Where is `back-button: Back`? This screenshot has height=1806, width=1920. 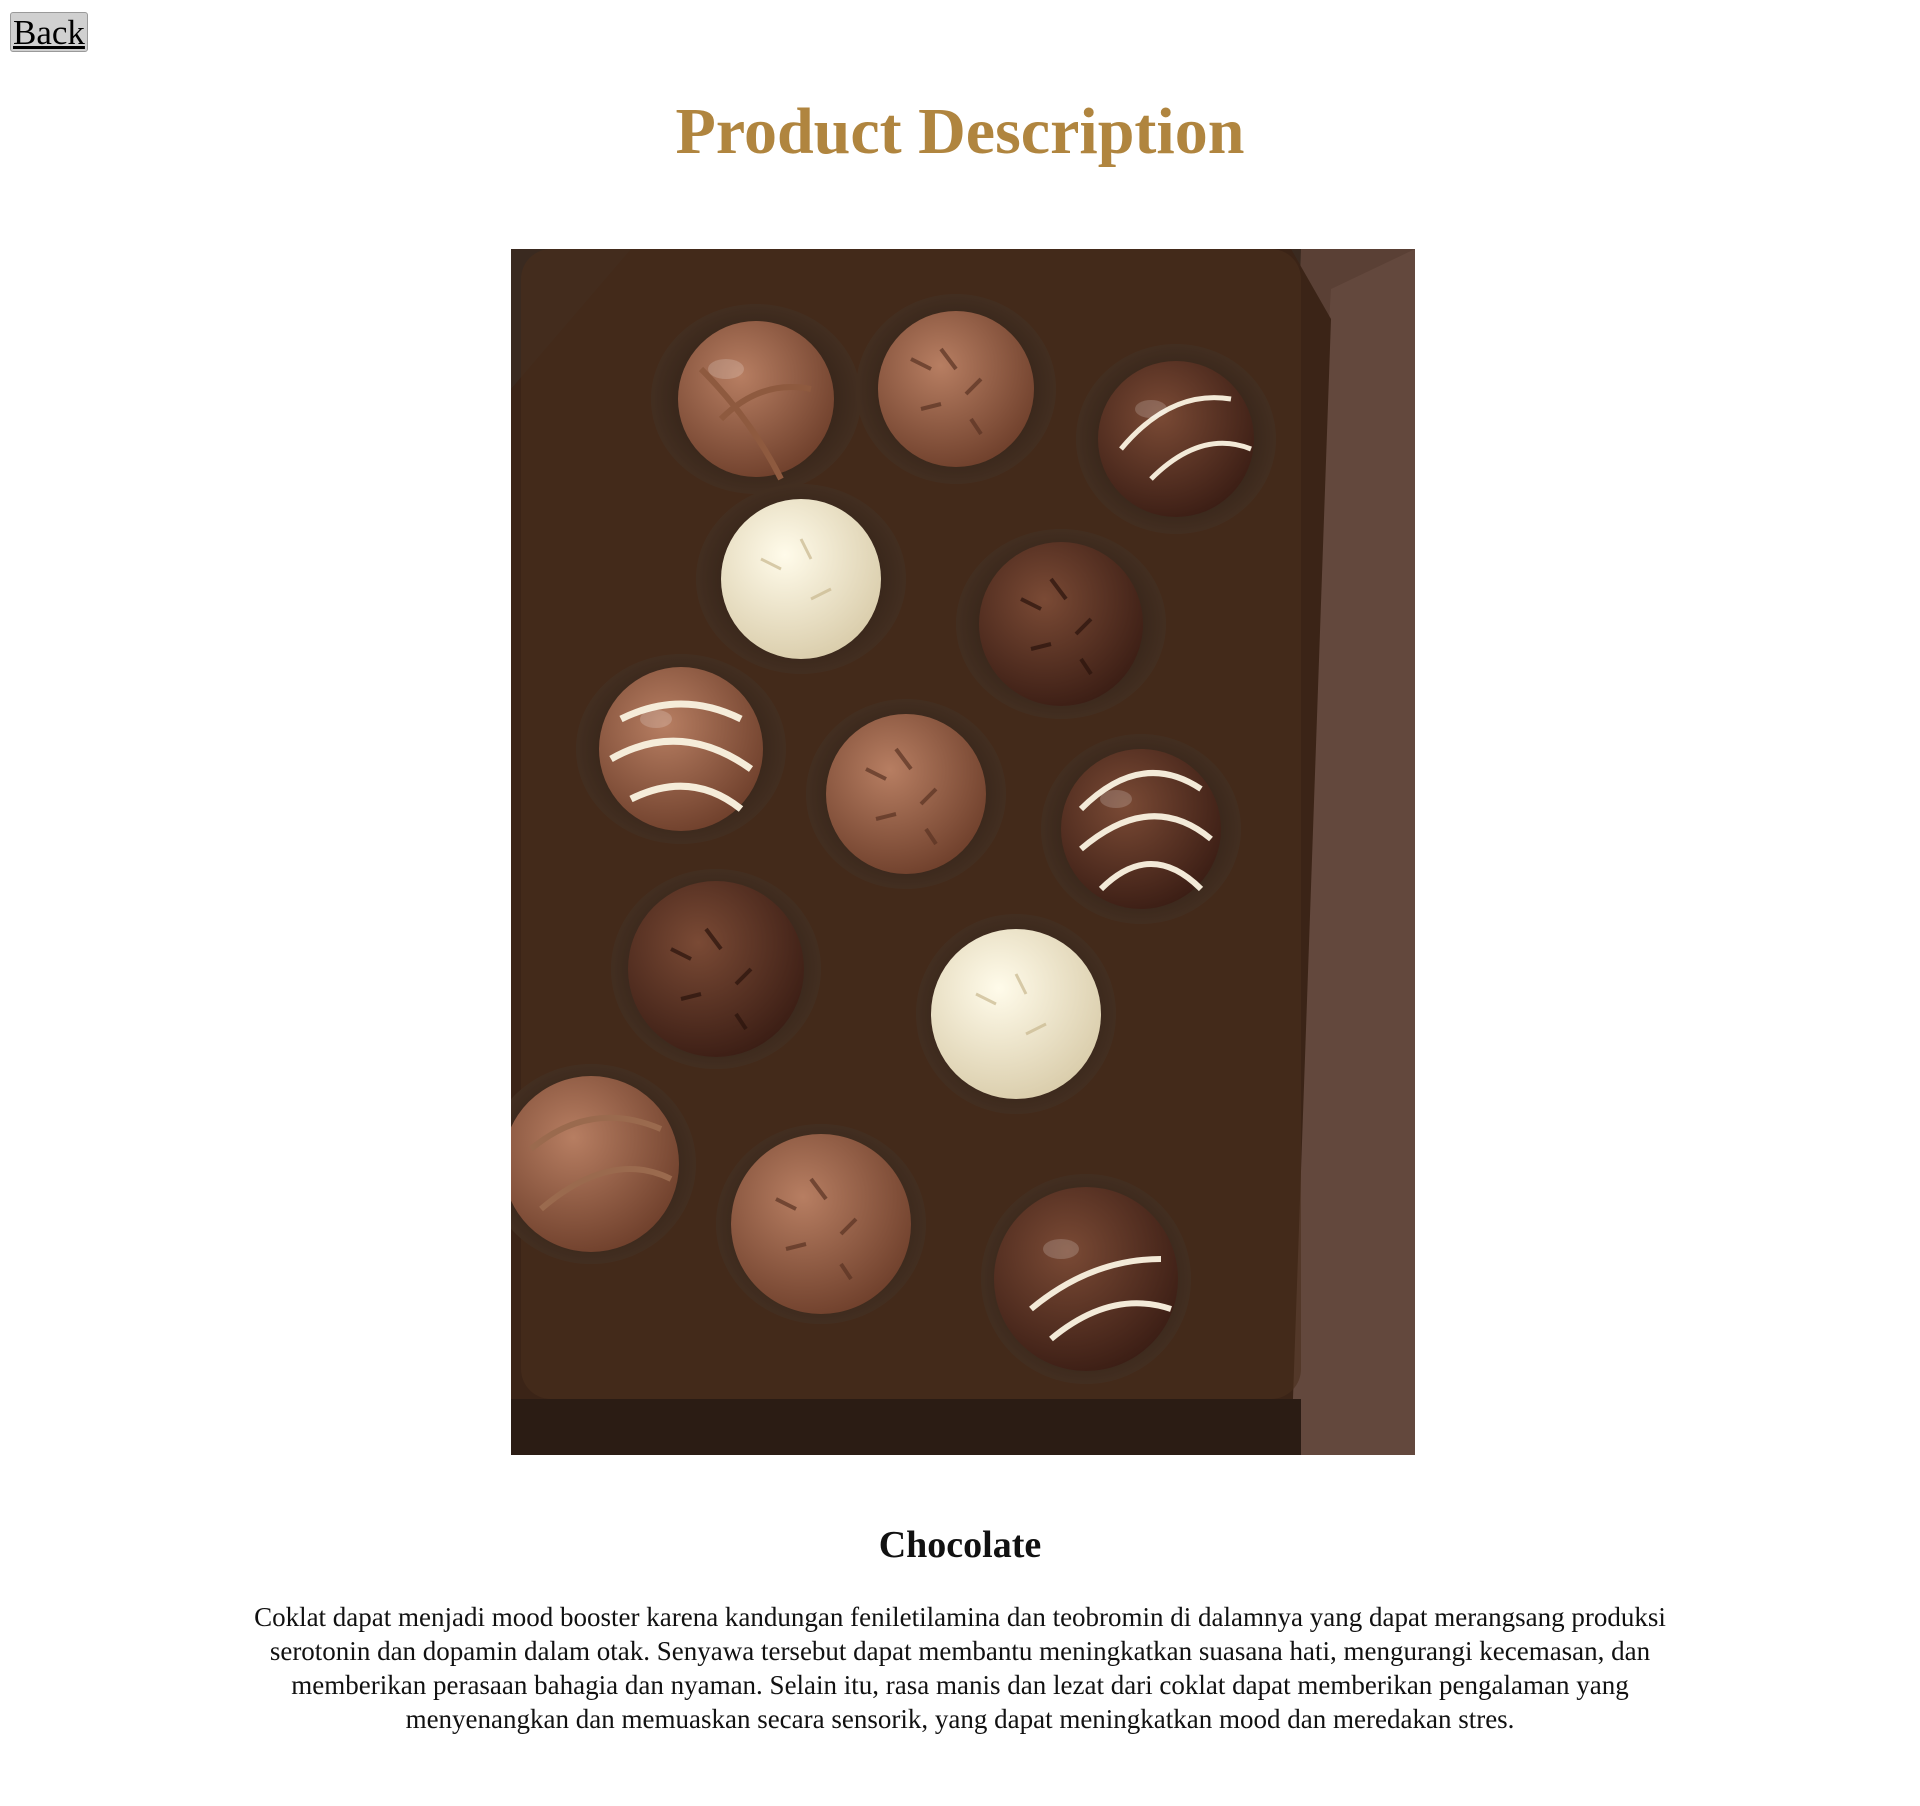
back-button: Back is located at coordinates (49, 32).